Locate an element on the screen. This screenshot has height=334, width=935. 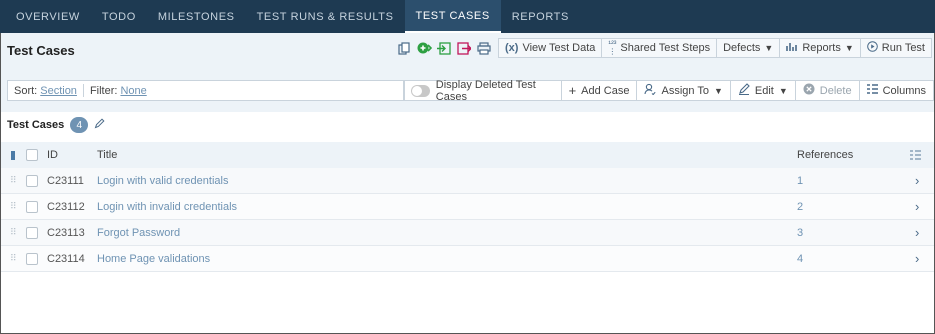
delete-label: Delete is located at coordinates (835, 90).